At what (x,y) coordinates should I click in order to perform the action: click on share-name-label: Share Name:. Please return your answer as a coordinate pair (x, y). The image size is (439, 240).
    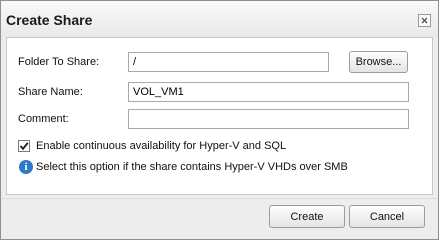
    Looking at the image, I should click on (50, 92).